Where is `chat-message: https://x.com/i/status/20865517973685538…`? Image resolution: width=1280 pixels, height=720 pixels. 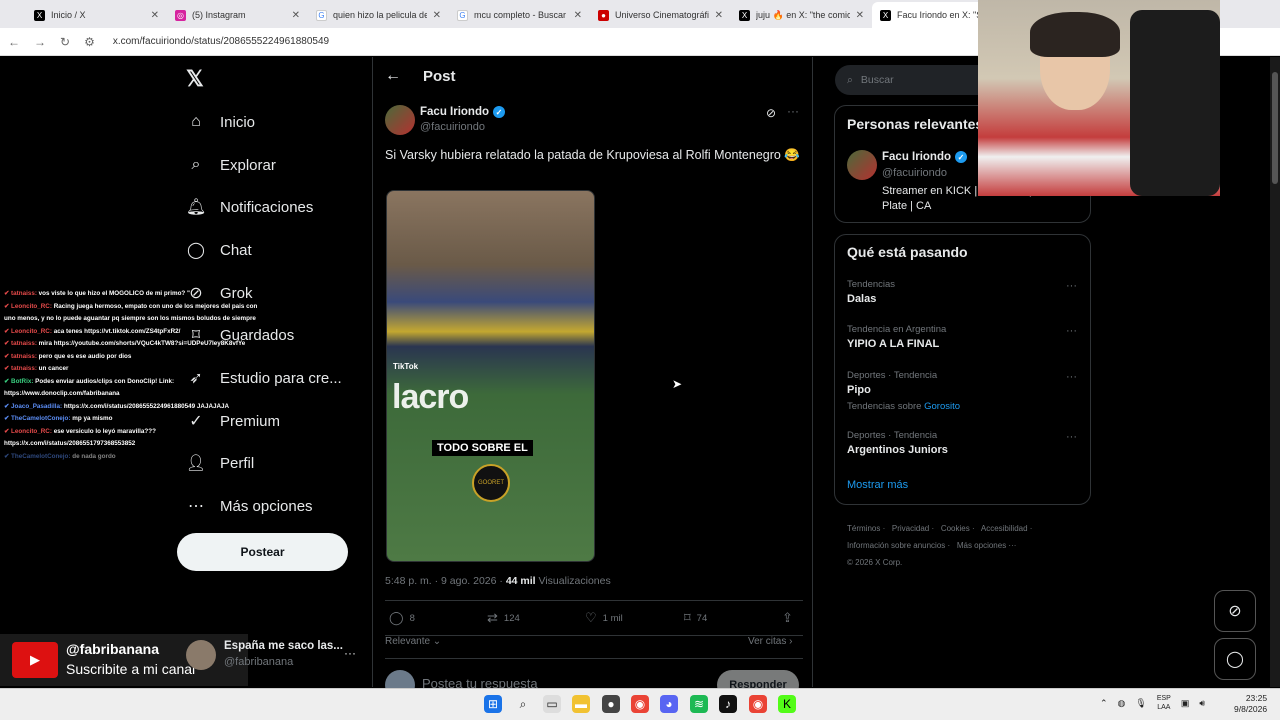
chat-message: https://x.com/i/status/20865517973685538… is located at coordinates (150, 444).